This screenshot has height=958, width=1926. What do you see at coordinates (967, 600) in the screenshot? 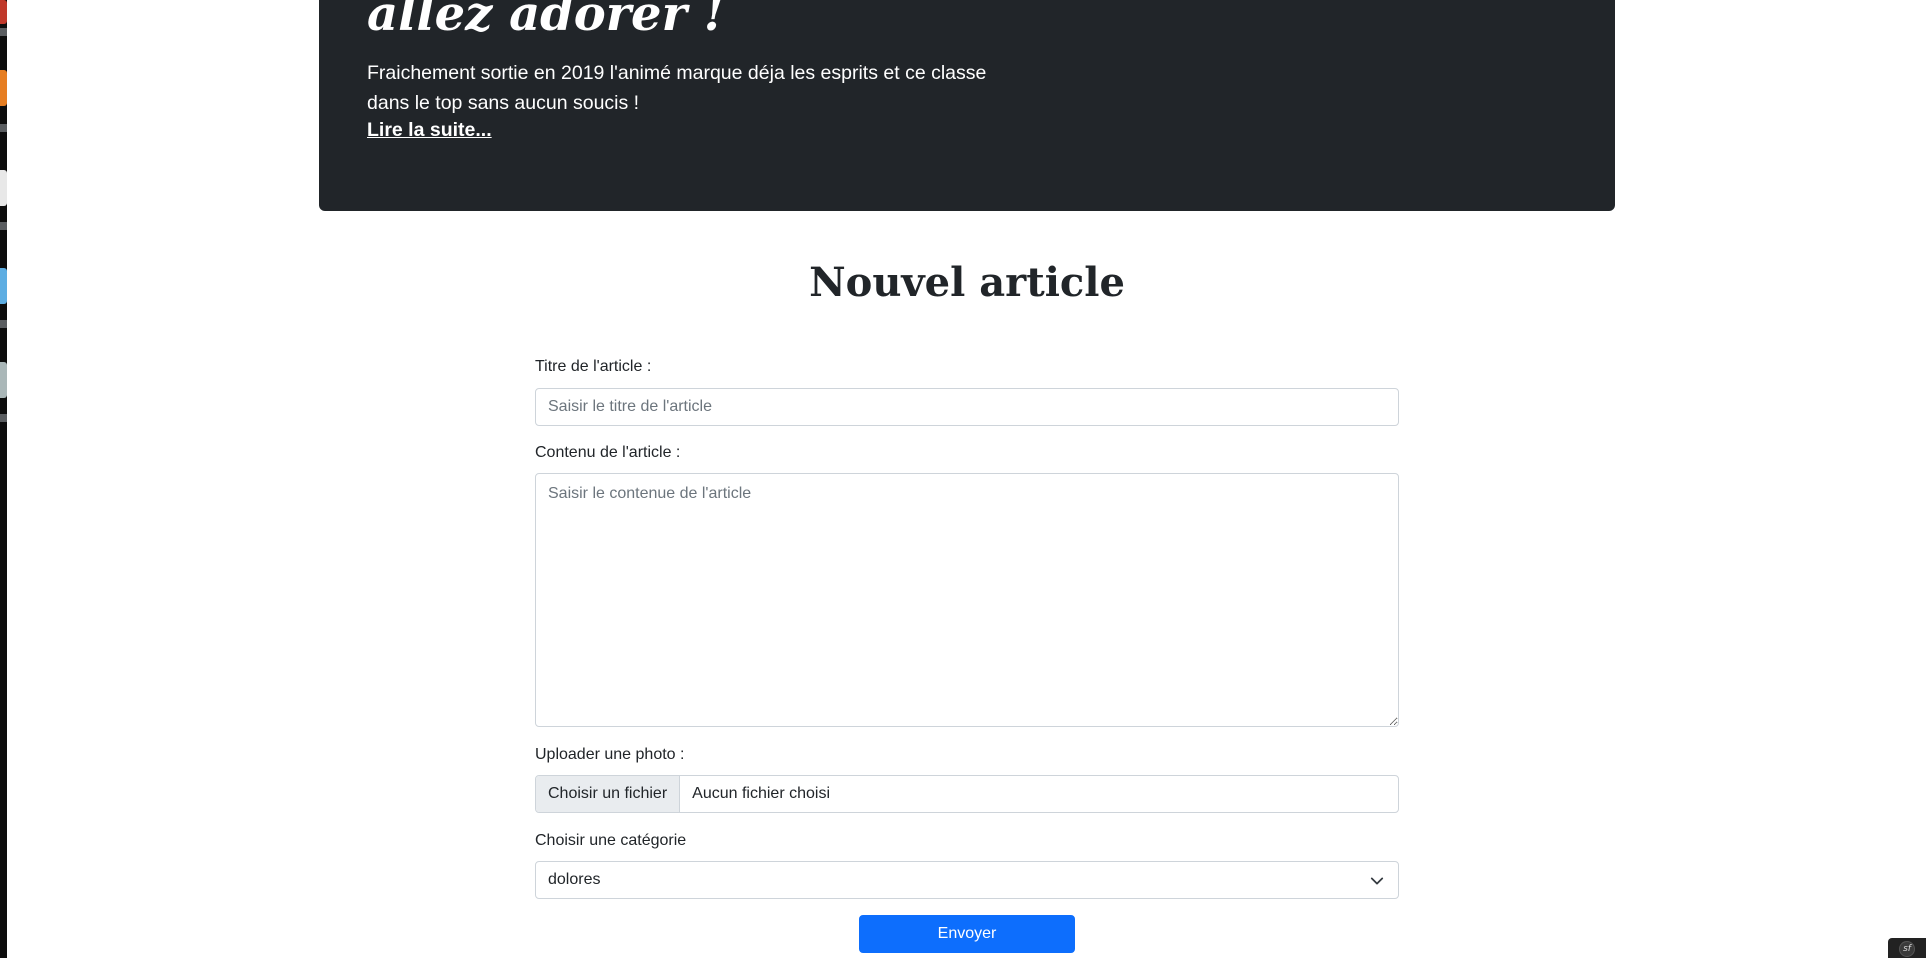
I see `content-textarea` at bounding box center [967, 600].